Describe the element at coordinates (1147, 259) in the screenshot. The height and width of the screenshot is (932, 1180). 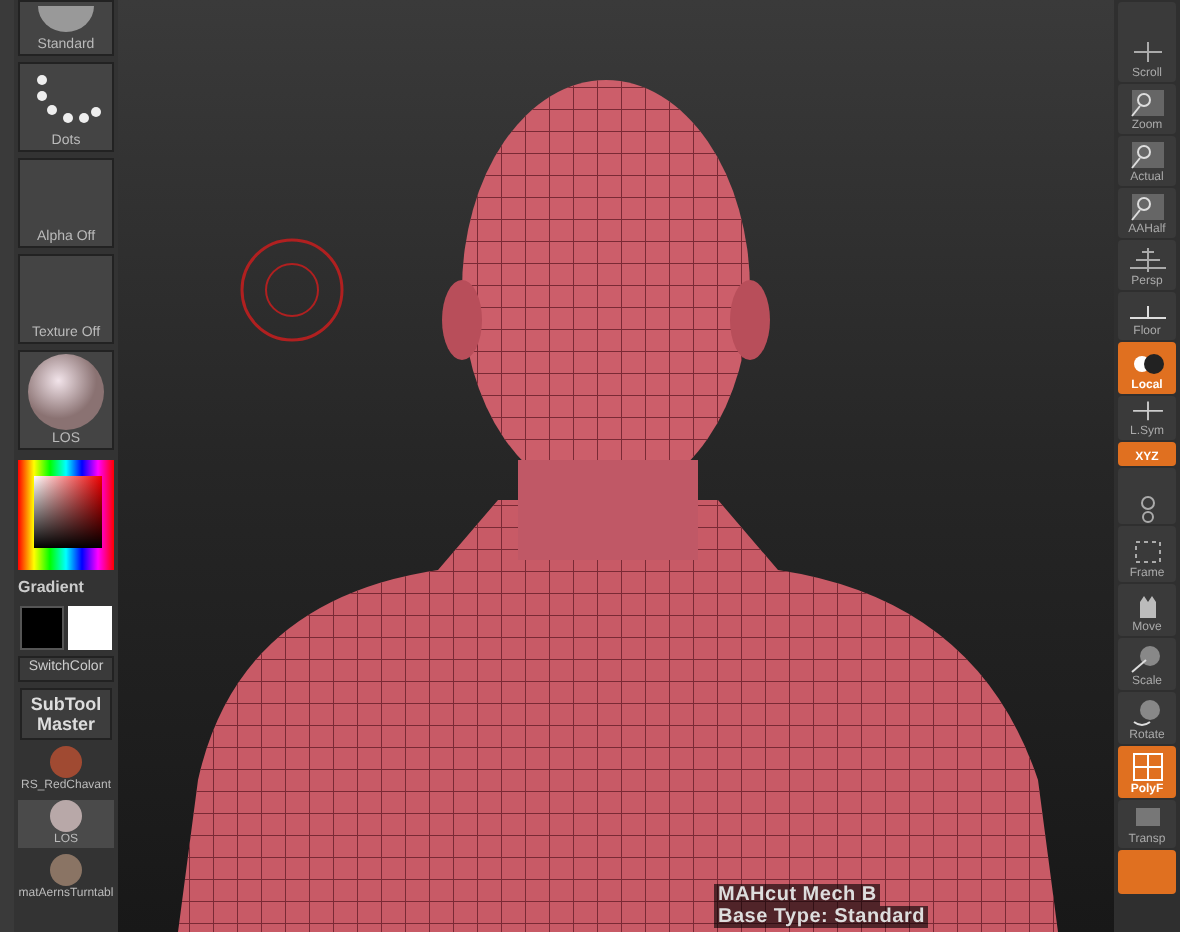
I see `grid-icon` at that location.